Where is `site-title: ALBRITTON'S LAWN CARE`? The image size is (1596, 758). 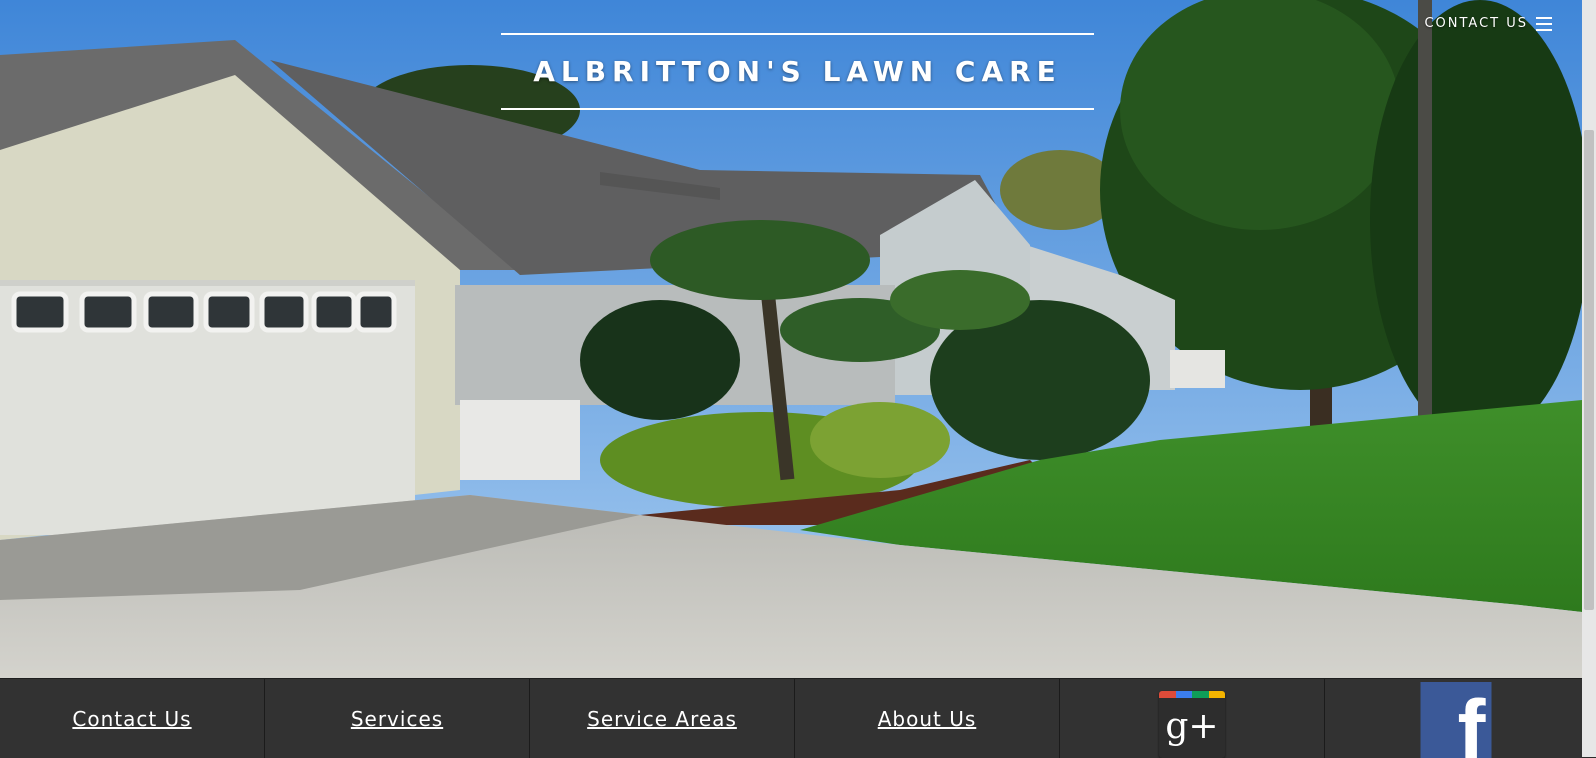
site-title: ALBRITTON'S LAWN CARE is located at coordinates (797, 71).